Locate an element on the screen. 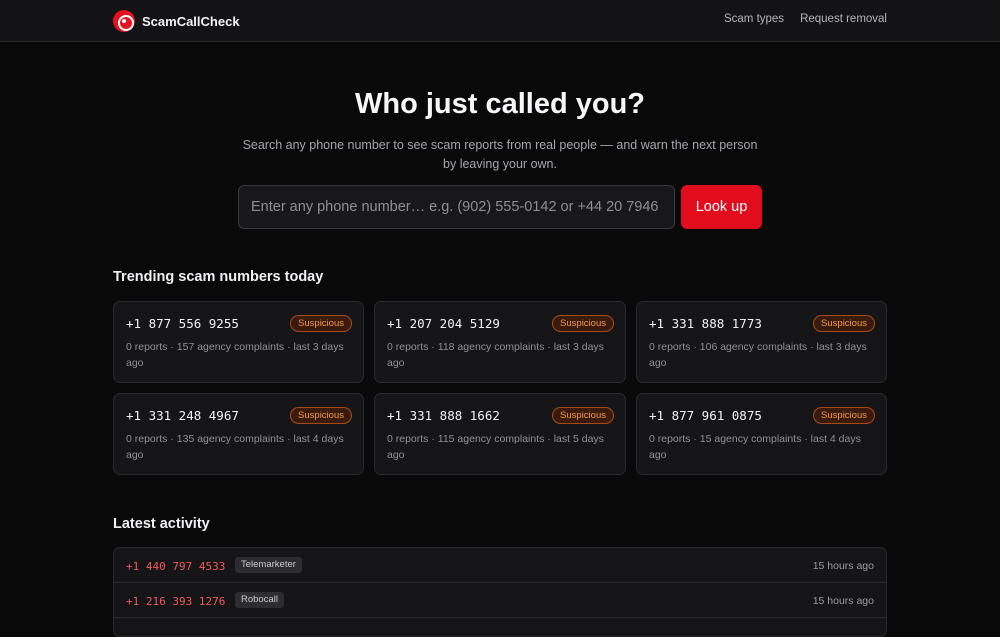 This screenshot has width=1000, height=637. top-nav: Scam types Request removal is located at coordinates (805, 19).